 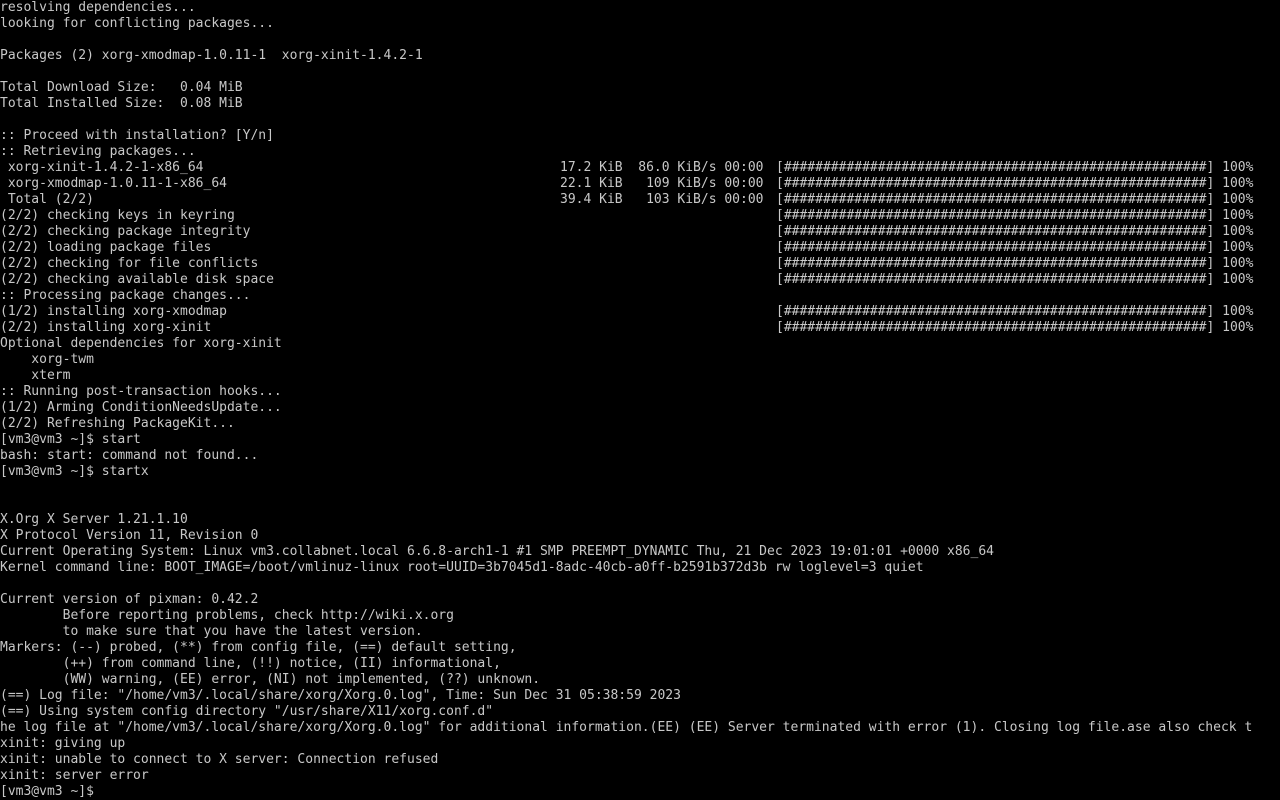 I want to click on terminal-line: [vm3@vm3 ~]$ startx, so click(x=74, y=471).